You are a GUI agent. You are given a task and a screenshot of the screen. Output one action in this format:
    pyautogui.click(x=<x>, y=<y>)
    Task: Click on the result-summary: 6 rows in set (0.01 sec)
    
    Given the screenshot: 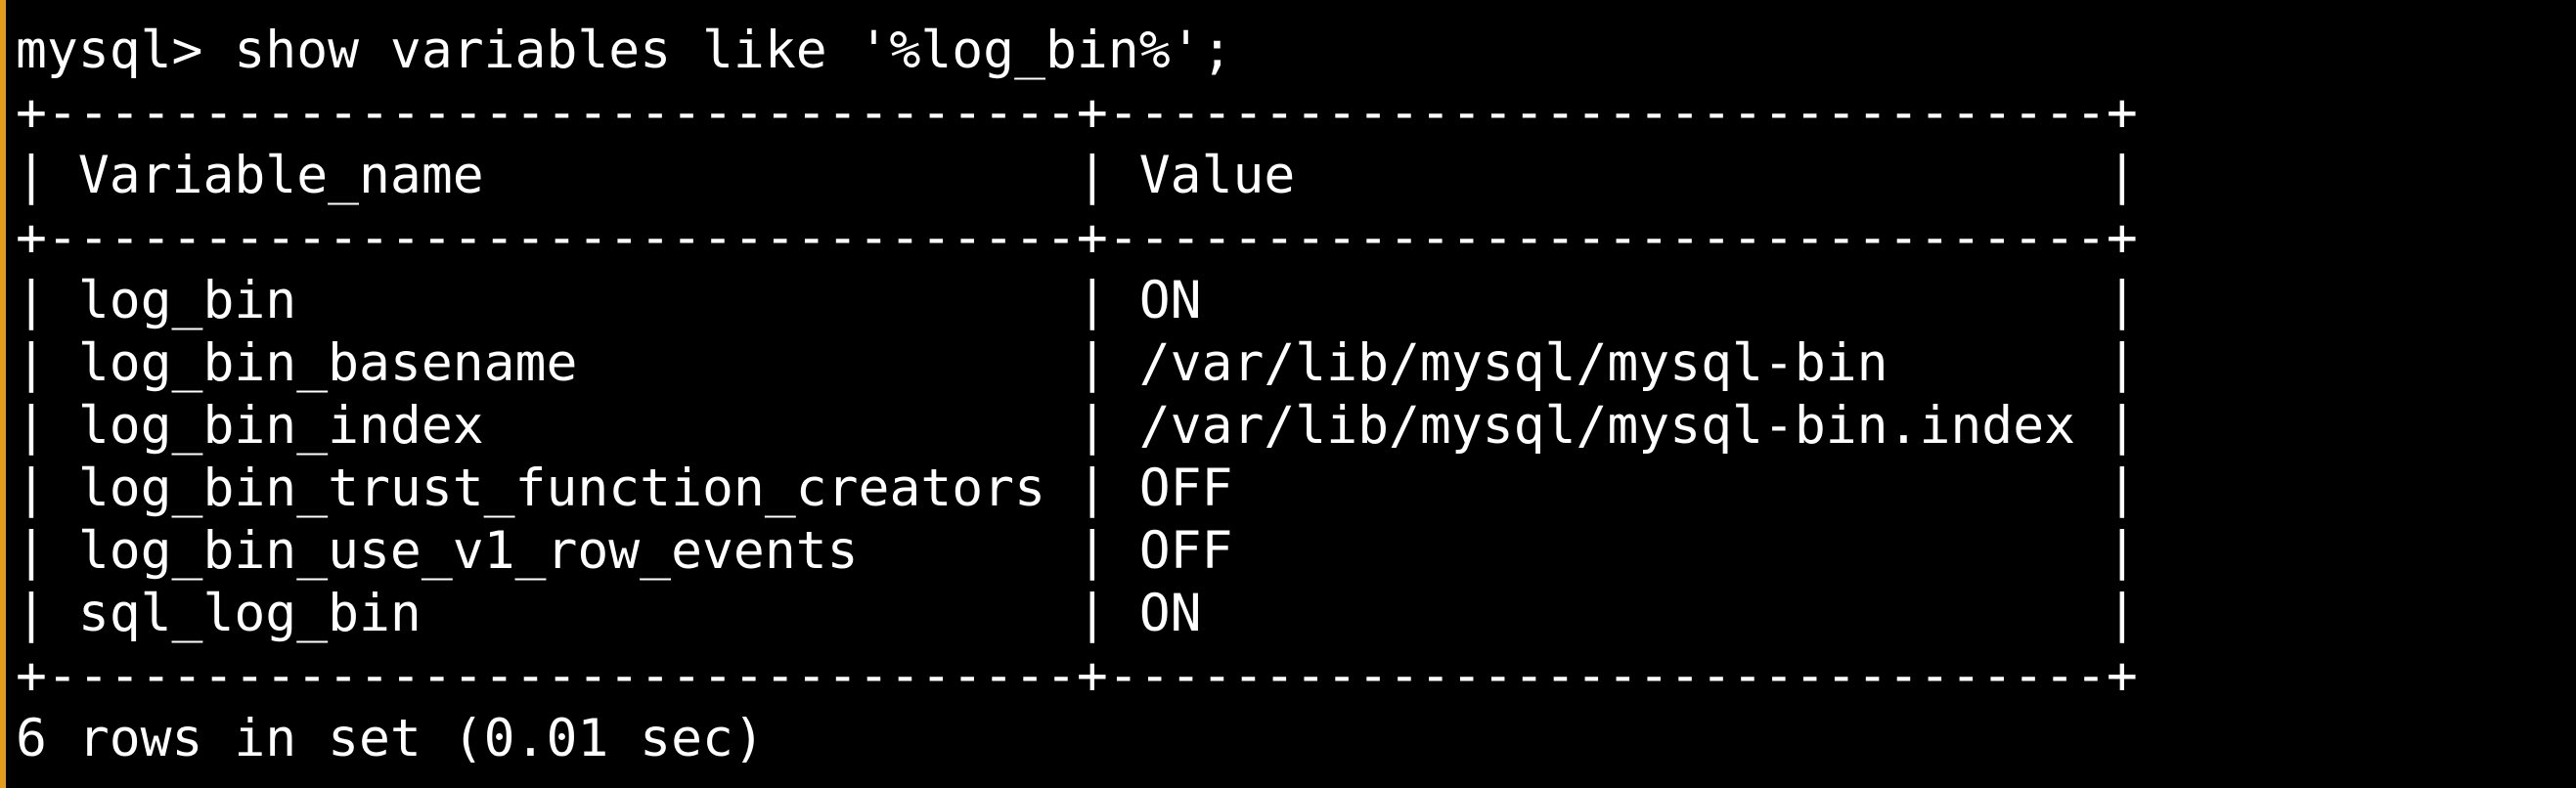 What is the action you would take?
    pyautogui.click(x=390, y=738)
    